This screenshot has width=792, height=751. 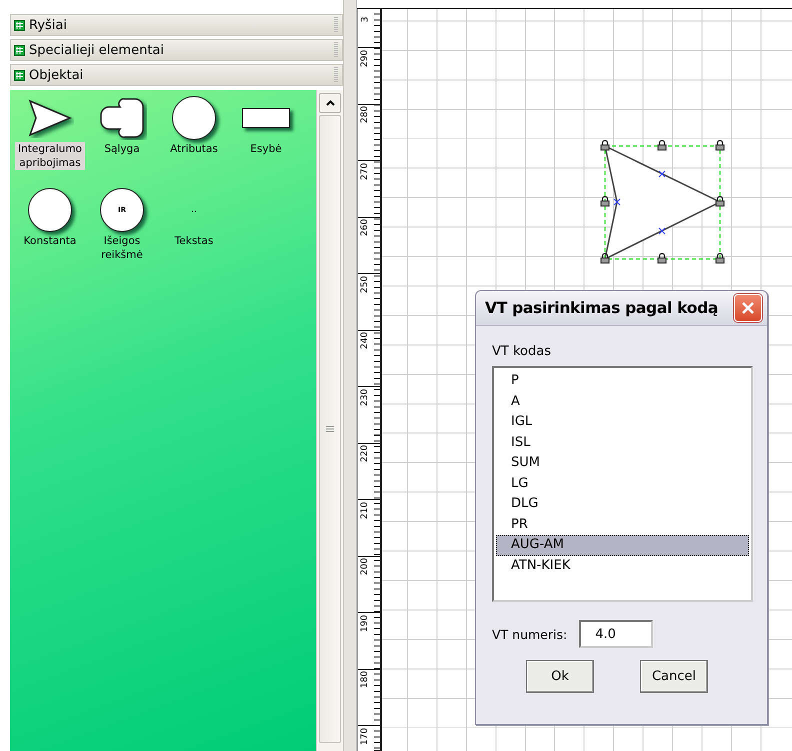 What do you see at coordinates (366, 58) in the screenshot?
I see `ruler-label: 290` at bounding box center [366, 58].